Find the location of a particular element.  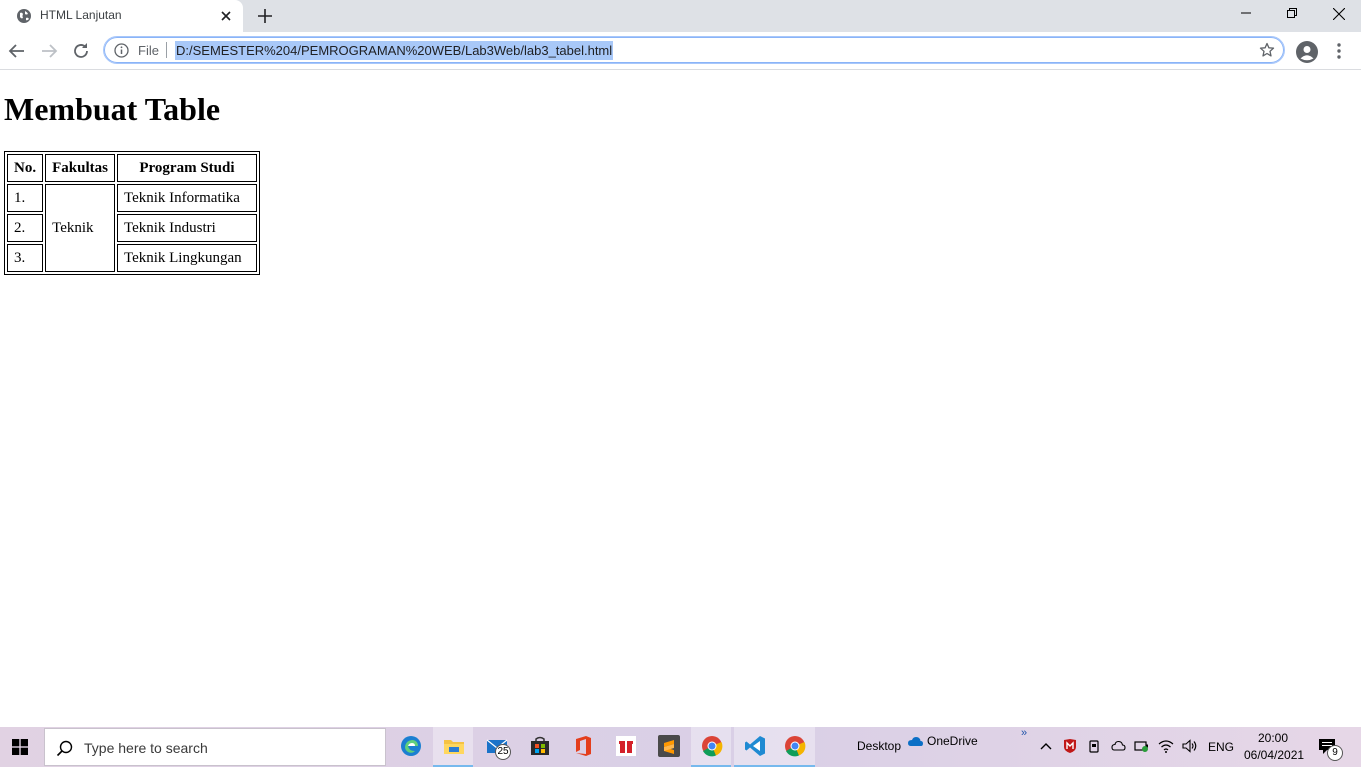

cell-program-studi: Teknik Lingkungan is located at coordinates (186, 258).